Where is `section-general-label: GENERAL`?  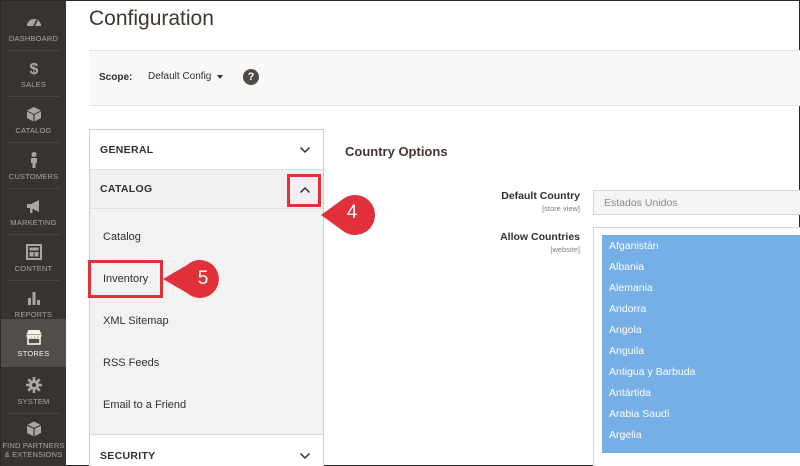
section-general-label: GENERAL is located at coordinates (127, 150).